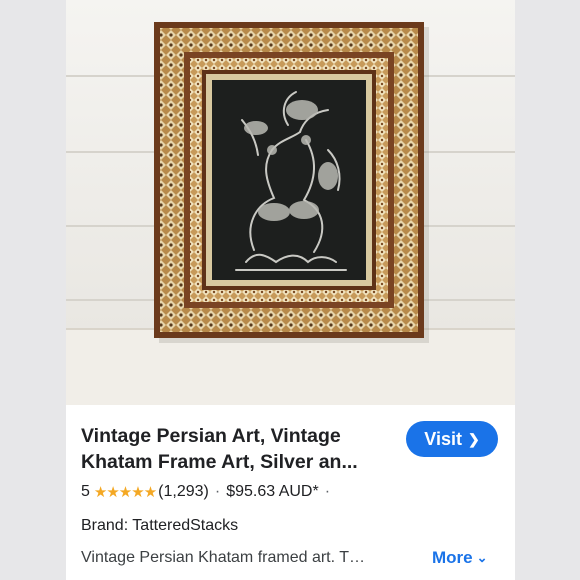 Image resolution: width=580 pixels, height=580 pixels. I want to click on price: $95.63 AUD*, so click(272, 491).